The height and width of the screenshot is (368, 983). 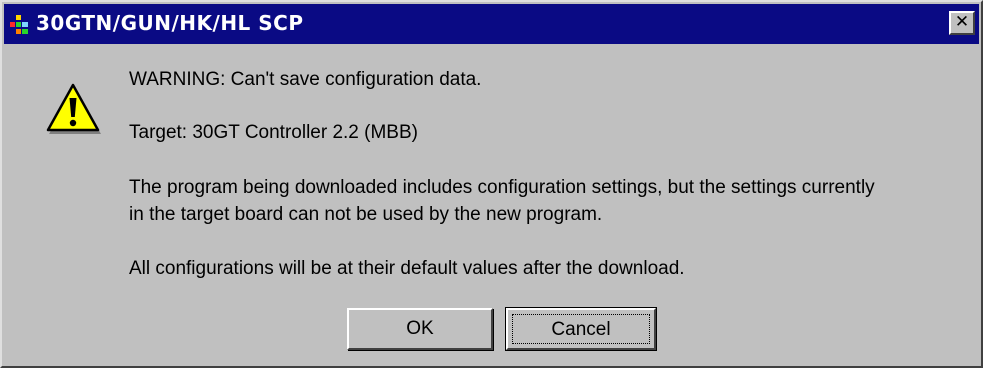 What do you see at coordinates (491, 24) in the screenshot?
I see `title-bar: 30GTN/GUN/HK/HL SCP ✕` at bounding box center [491, 24].